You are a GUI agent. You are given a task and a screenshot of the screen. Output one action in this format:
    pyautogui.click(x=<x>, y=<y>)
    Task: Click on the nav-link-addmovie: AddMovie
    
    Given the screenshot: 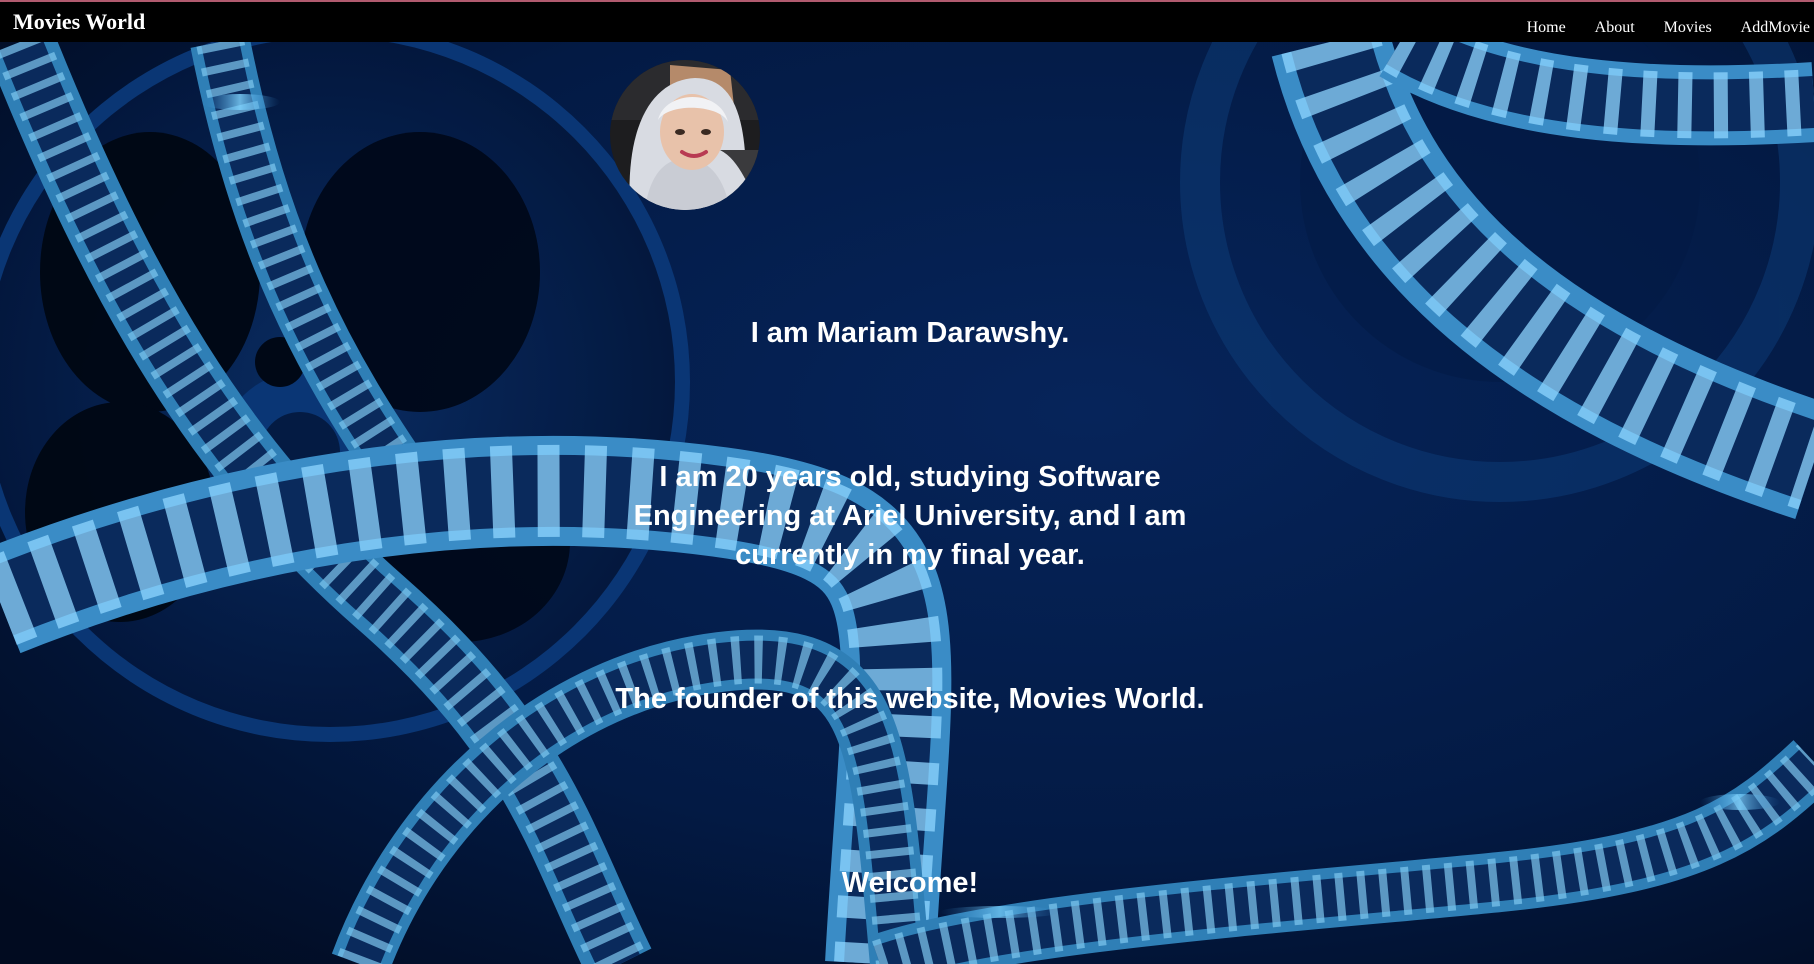 What is the action you would take?
    pyautogui.click(x=1775, y=28)
    